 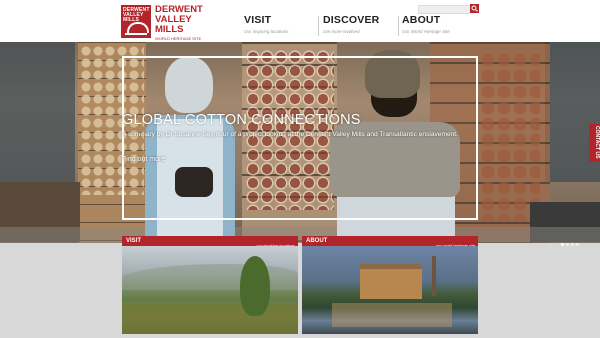 What do you see at coordinates (134, 241) in the screenshot?
I see `card-title: VISIT` at bounding box center [134, 241].